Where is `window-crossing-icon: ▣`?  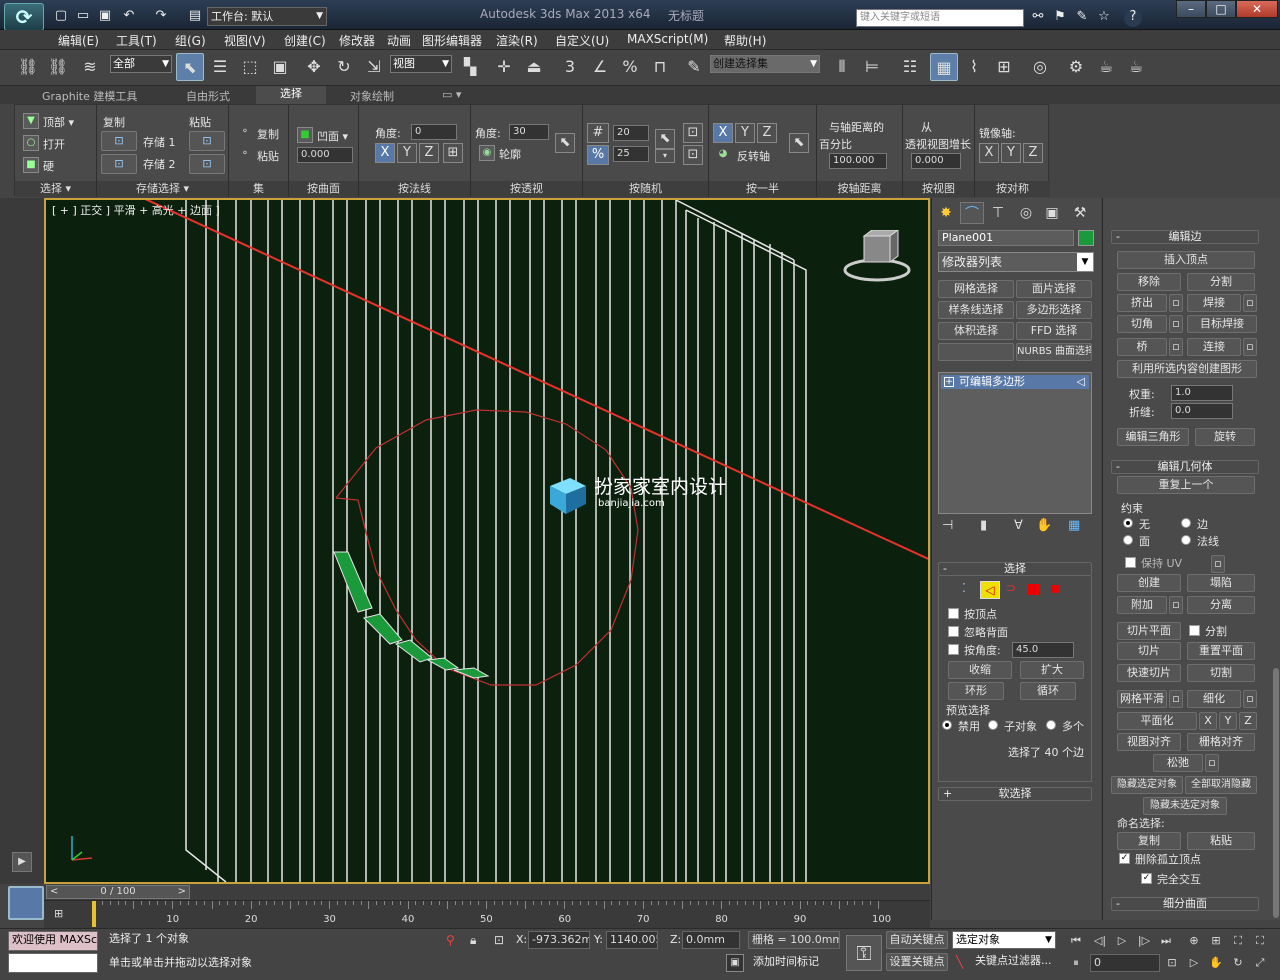 window-crossing-icon: ▣ is located at coordinates (280, 67).